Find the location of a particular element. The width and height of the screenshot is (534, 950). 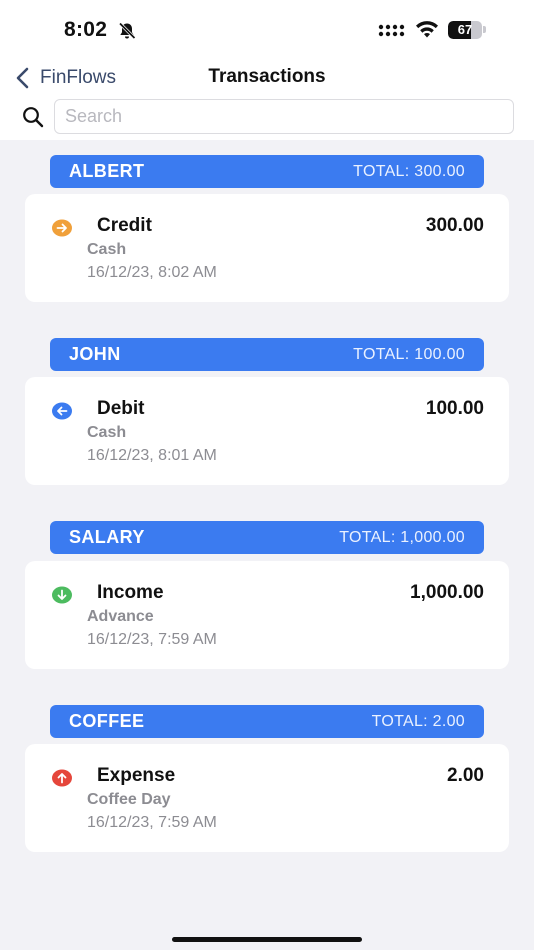

arrow-up-circle-icon is located at coordinates (62, 778).